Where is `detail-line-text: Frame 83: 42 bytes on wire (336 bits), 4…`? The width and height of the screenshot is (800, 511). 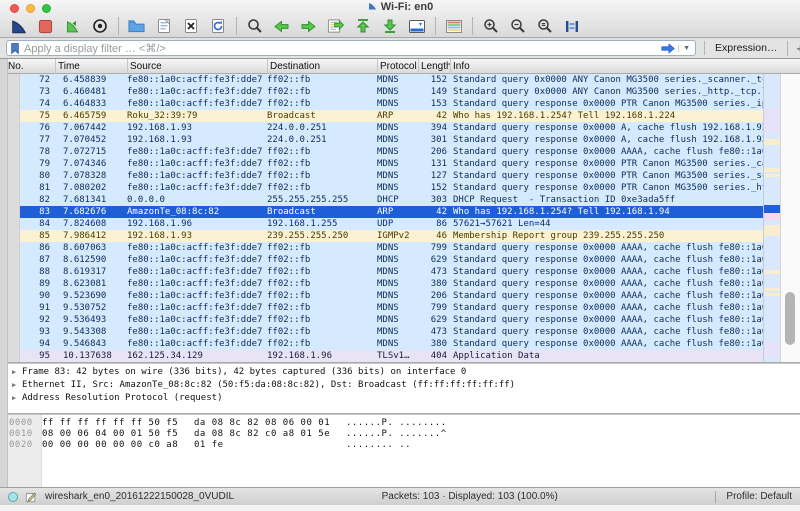
detail-line-text: Frame 83: 42 bytes on wire (336 bits), 4… is located at coordinates (244, 372).